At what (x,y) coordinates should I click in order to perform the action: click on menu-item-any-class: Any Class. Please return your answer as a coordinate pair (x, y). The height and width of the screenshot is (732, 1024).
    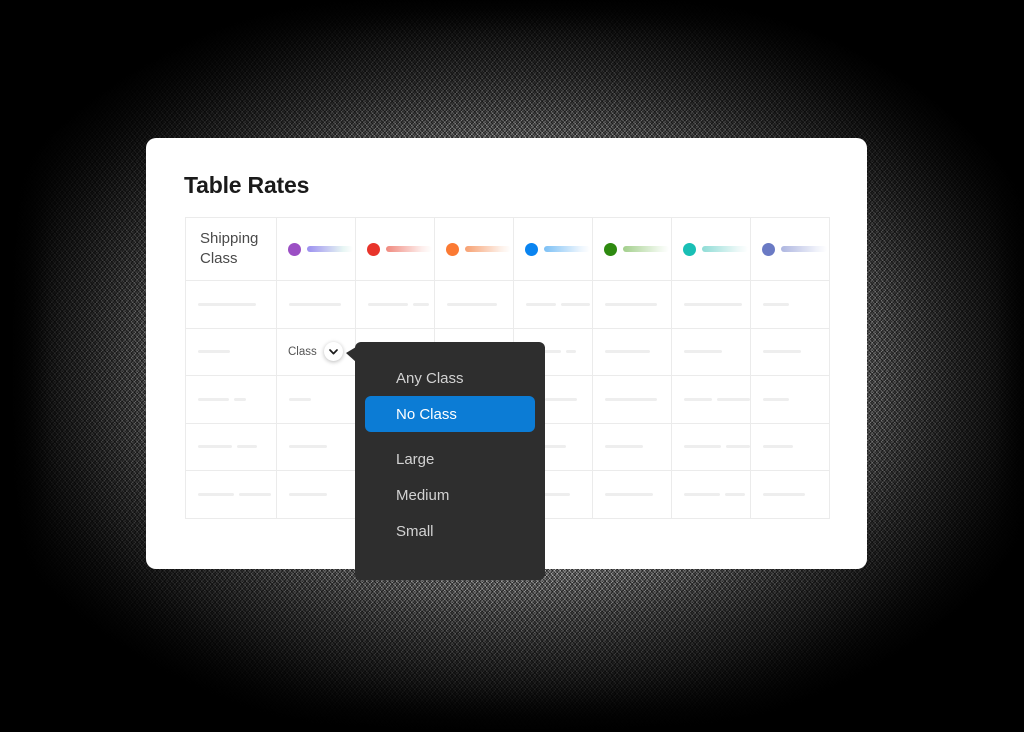
    Looking at the image, I should click on (450, 378).